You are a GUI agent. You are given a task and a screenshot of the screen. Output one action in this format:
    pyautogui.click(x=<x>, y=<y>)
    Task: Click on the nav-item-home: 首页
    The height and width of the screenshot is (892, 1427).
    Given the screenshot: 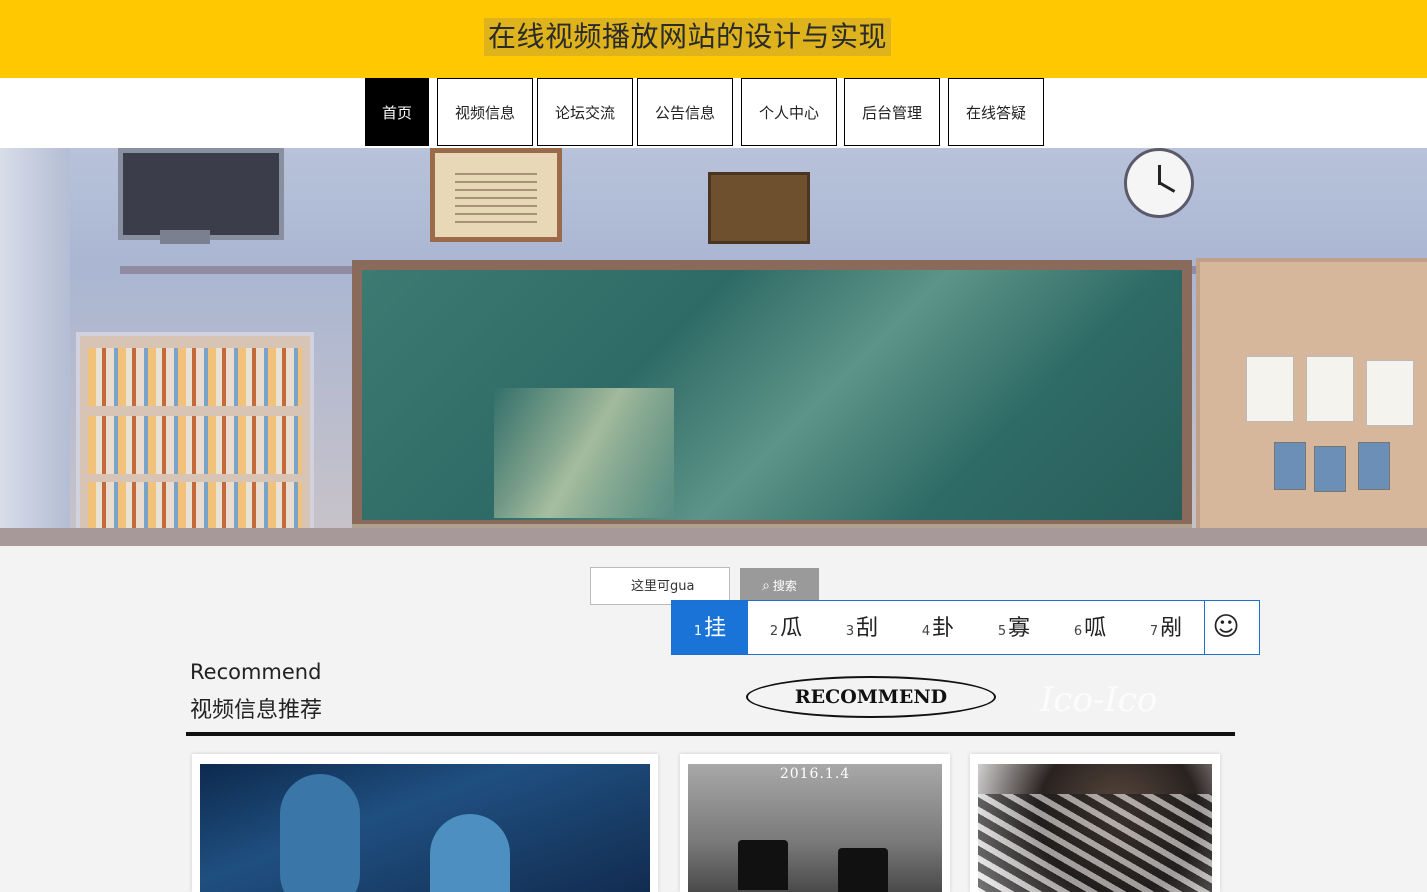 What is the action you would take?
    pyautogui.click(x=397, y=112)
    